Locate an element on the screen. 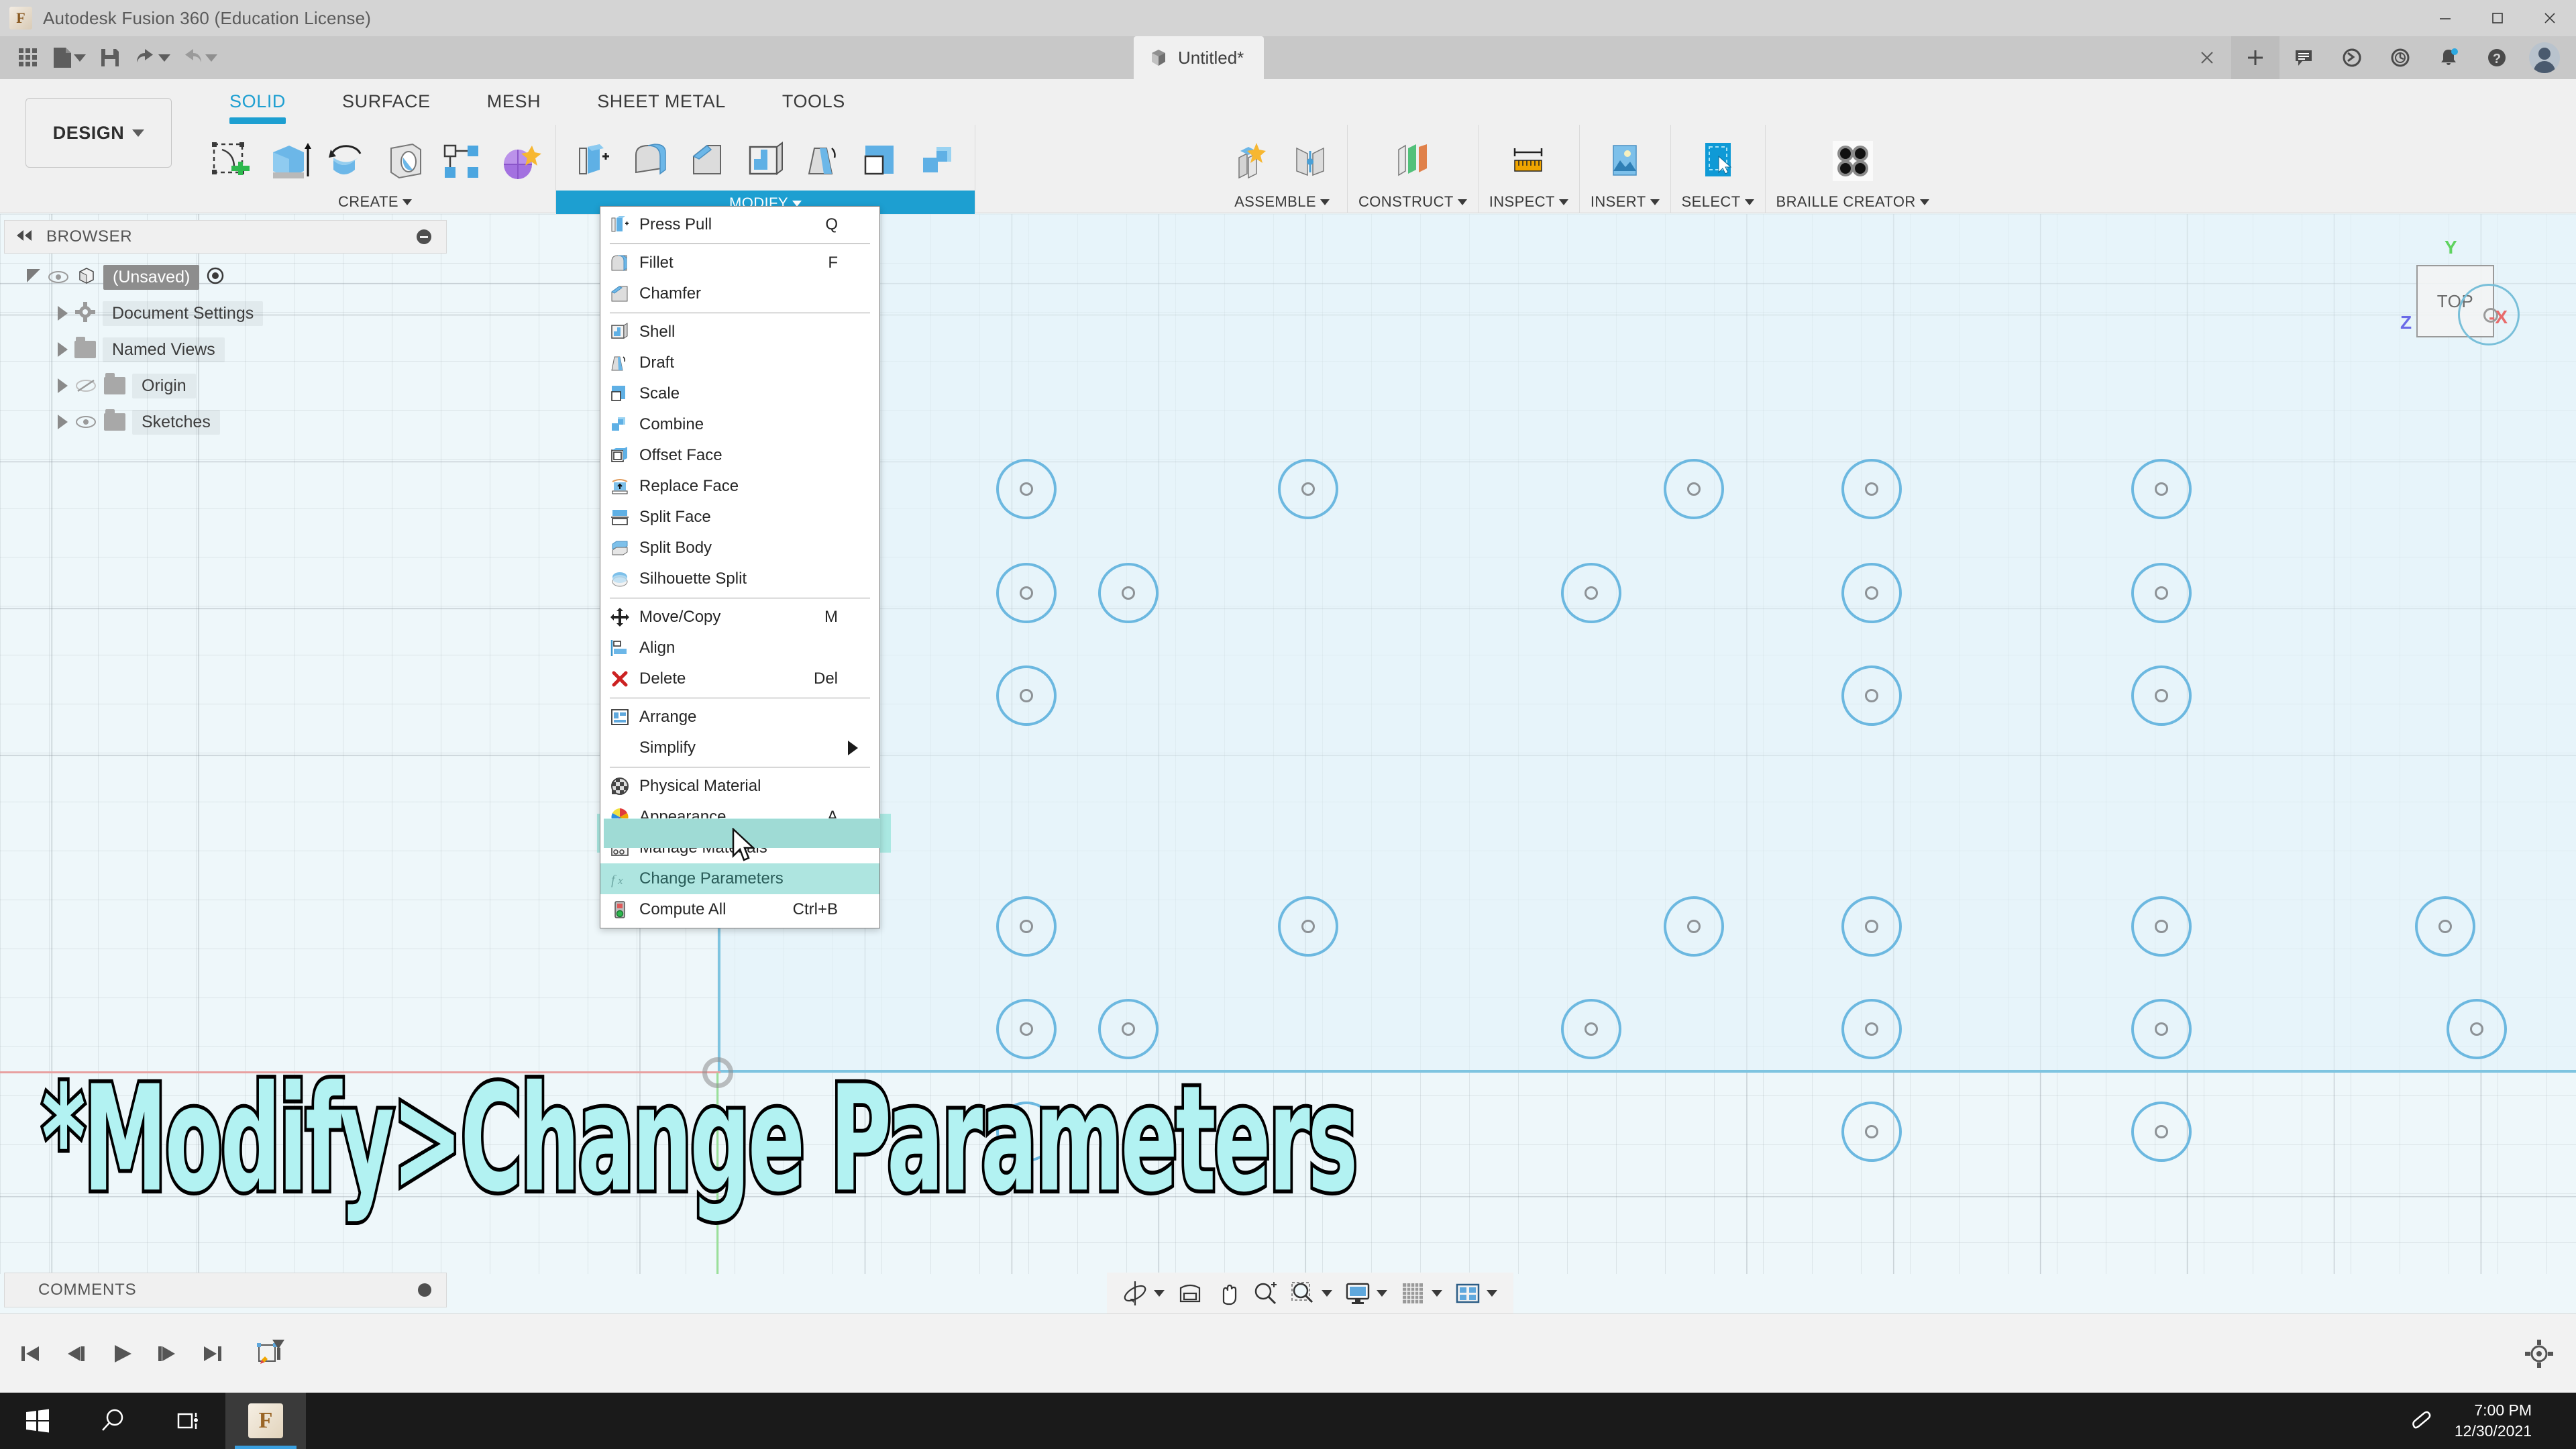 The width and height of the screenshot is (2576, 1449). save-icon is located at coordinates (110, 57).